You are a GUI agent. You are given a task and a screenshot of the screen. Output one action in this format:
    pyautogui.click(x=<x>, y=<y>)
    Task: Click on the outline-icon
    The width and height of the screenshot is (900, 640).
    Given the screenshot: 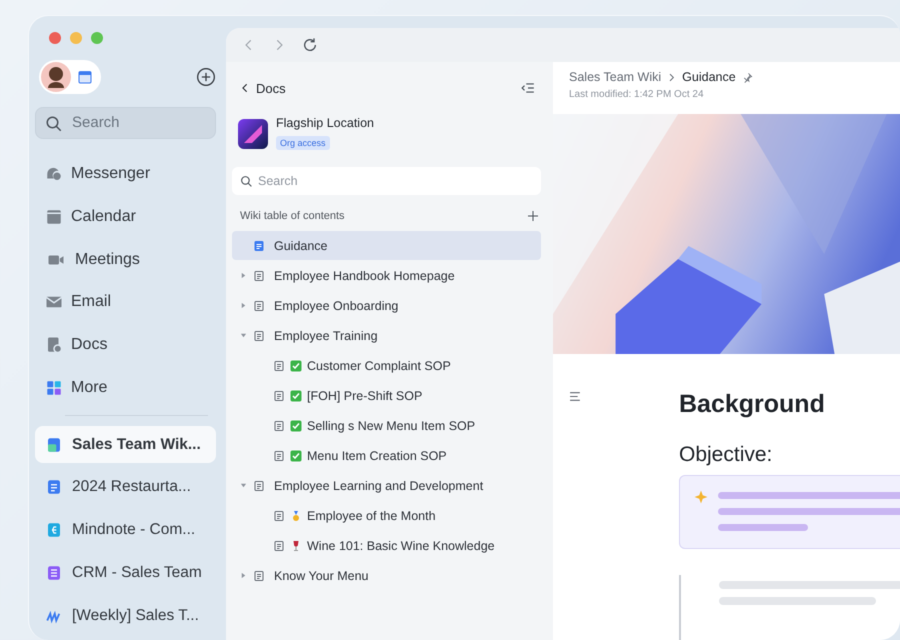 What is the action you would take?
    pyautogui.click(x=575, y=396)
    